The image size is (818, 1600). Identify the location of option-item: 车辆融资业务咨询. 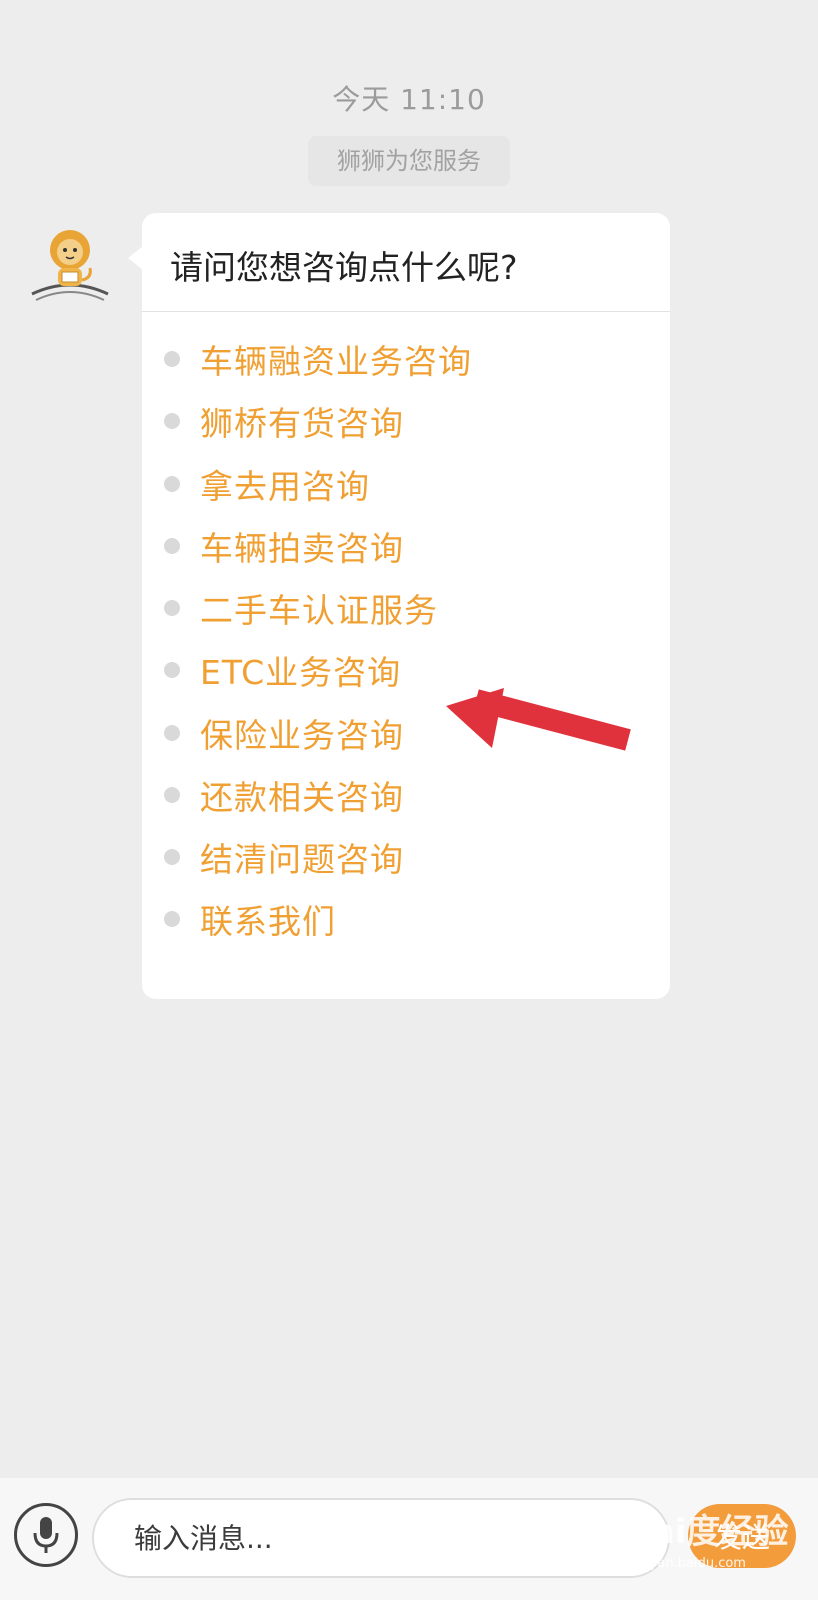
(318, 359).